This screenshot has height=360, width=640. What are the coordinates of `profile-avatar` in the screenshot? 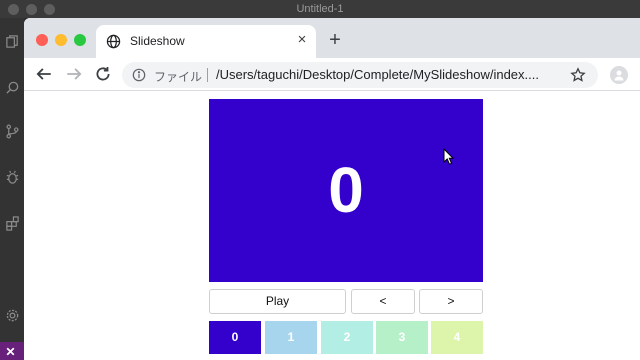 It's located at (619, 75).